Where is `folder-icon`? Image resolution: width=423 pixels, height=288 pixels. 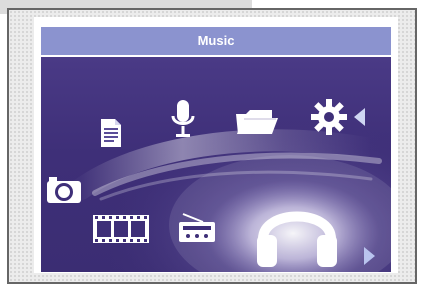
folder-icon is located at coordinates (257, 121).